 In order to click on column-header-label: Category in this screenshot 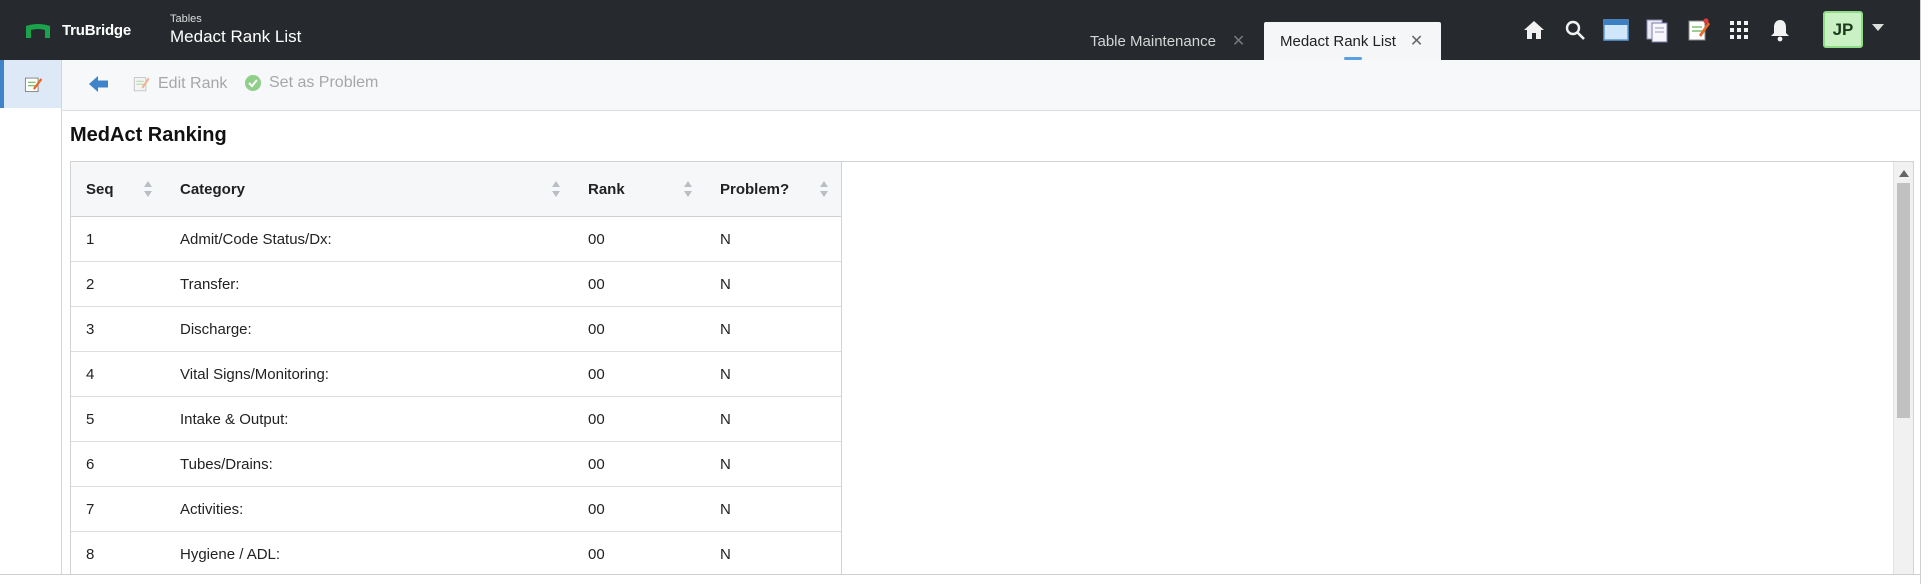, I will do `click(213, 189)`.